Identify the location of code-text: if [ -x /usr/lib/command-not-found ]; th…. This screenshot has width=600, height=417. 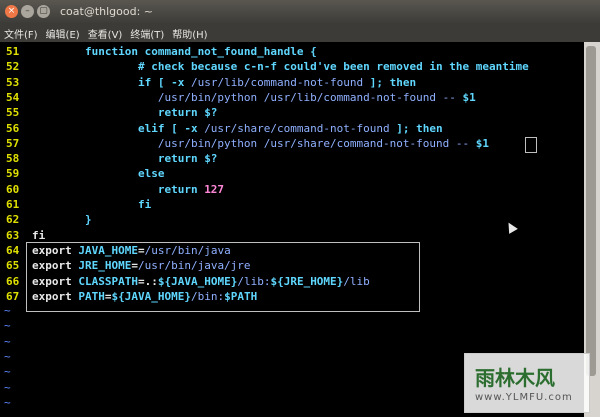
(224, 82).